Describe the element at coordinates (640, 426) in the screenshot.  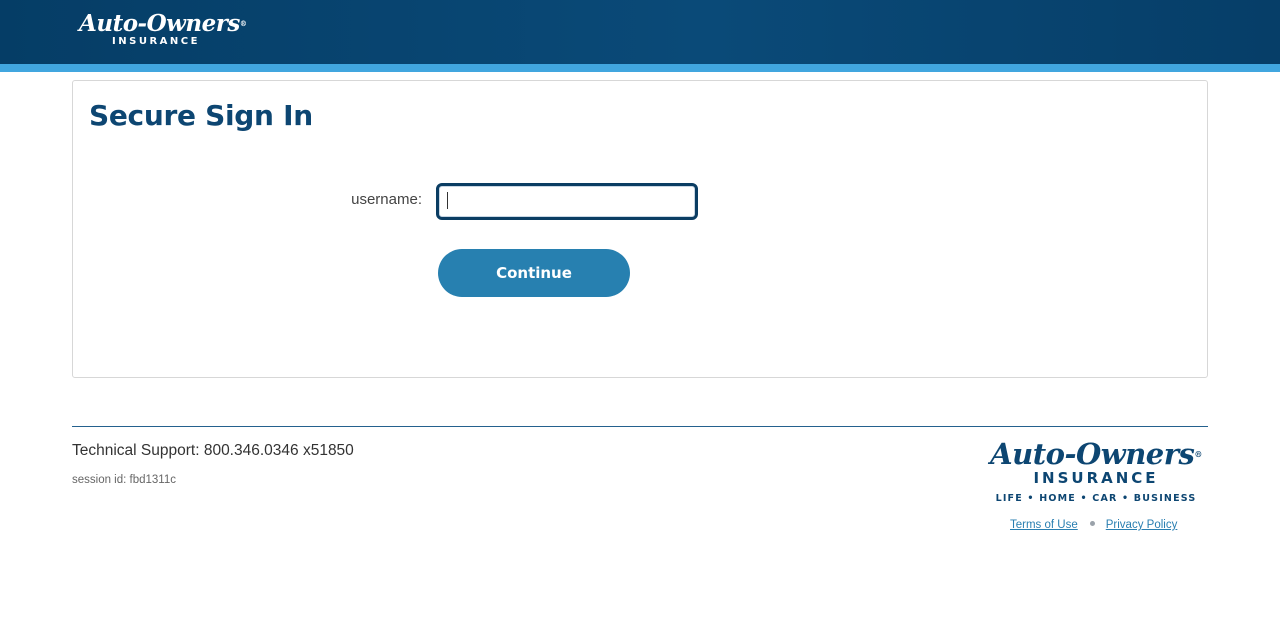
I see `footer-divider` at that location.